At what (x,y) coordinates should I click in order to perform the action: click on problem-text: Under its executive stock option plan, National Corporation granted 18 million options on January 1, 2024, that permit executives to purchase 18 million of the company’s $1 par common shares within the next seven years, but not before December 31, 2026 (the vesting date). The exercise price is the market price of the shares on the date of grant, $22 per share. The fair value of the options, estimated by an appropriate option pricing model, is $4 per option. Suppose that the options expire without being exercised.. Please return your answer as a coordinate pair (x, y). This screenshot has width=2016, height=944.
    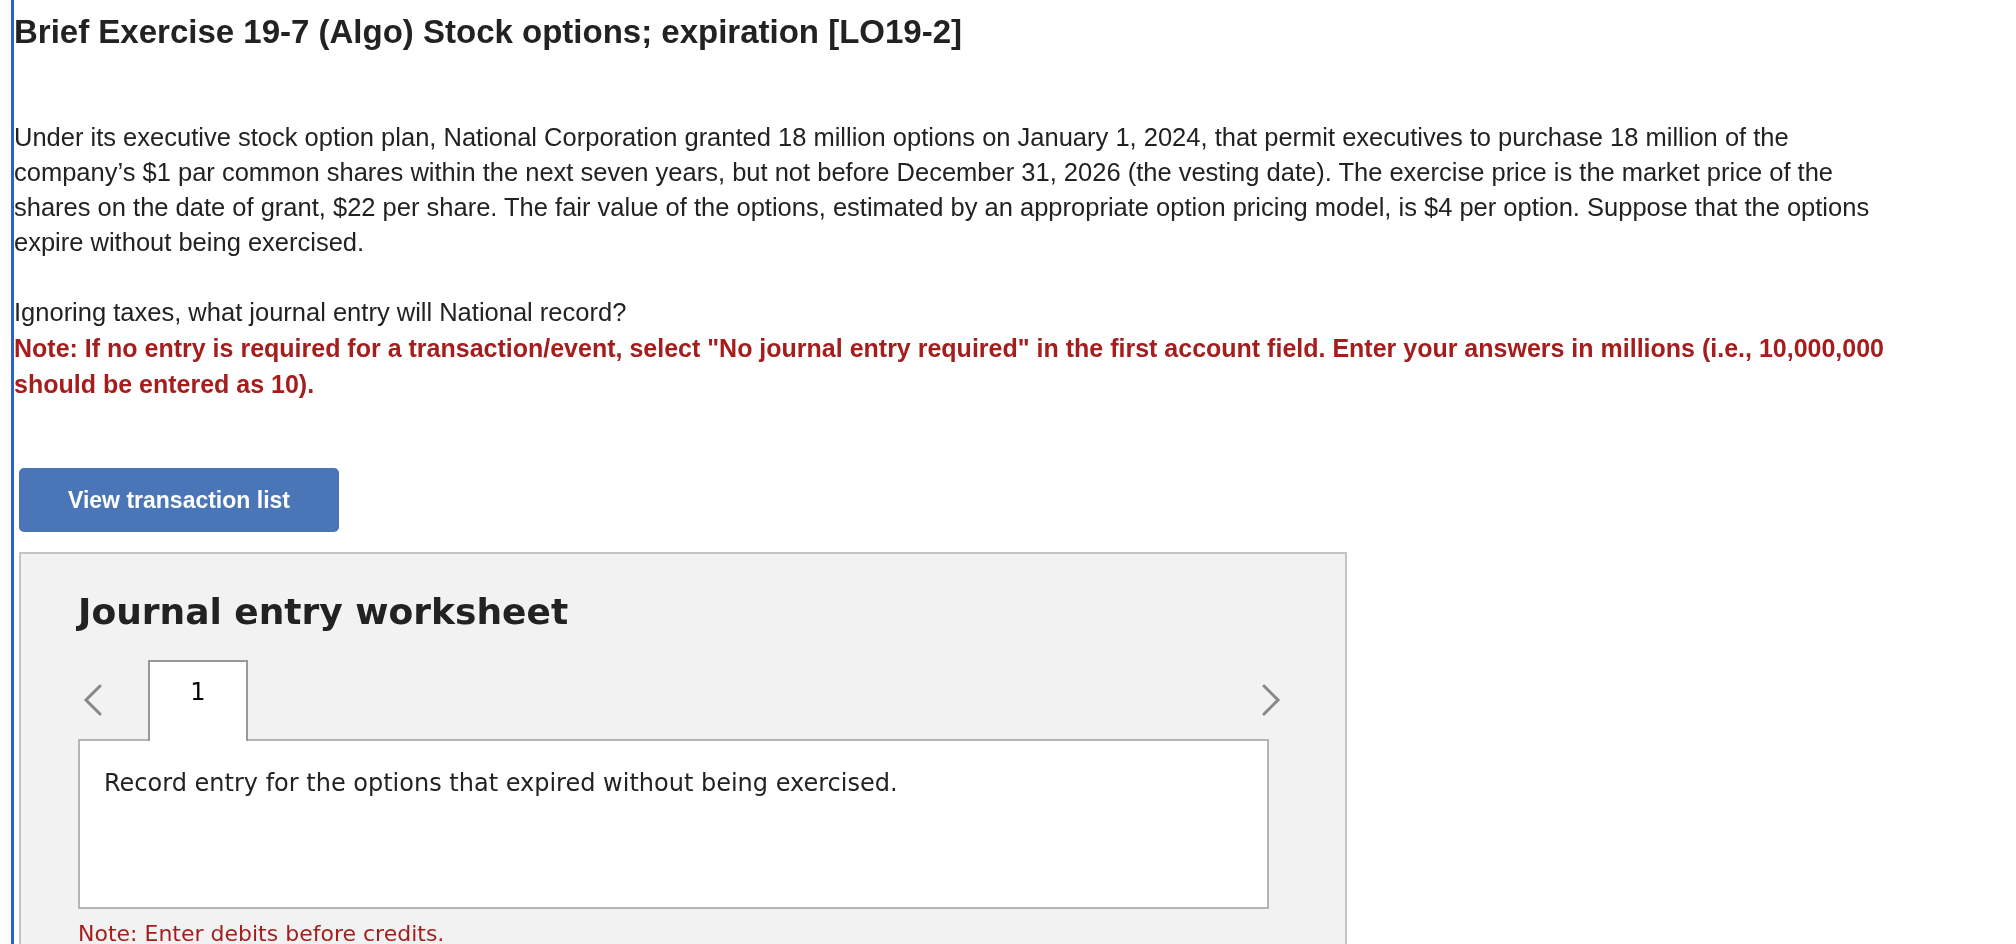
    Looking at the image, I should click on (942, 190).